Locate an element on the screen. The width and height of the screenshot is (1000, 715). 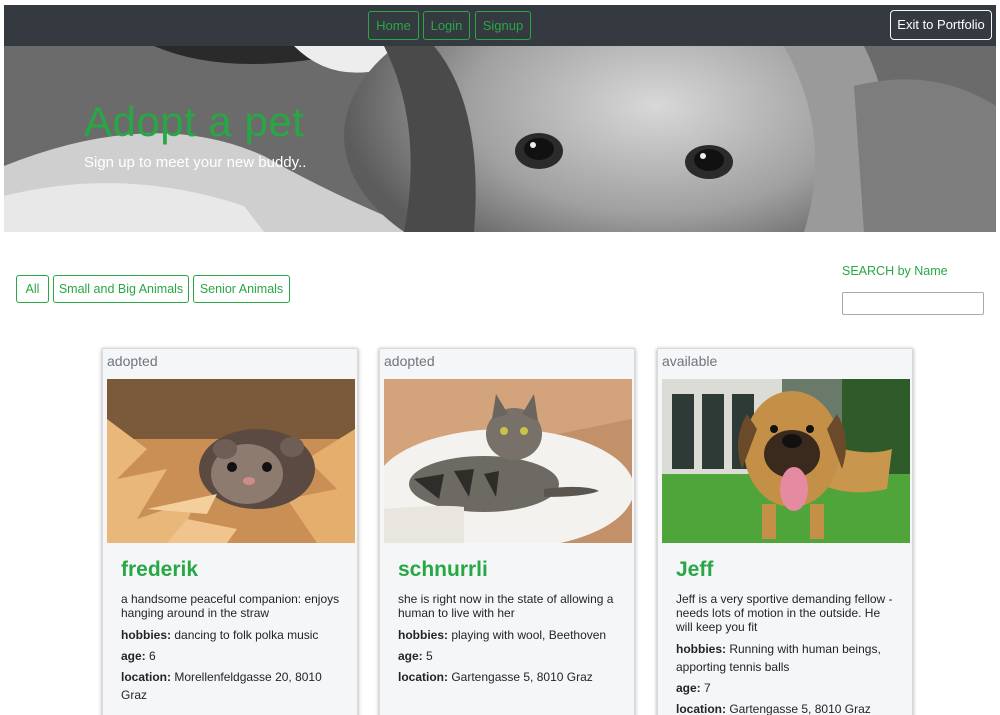
filter-small-big-button: Small and Big Animals is located at coordinates (121, 289).